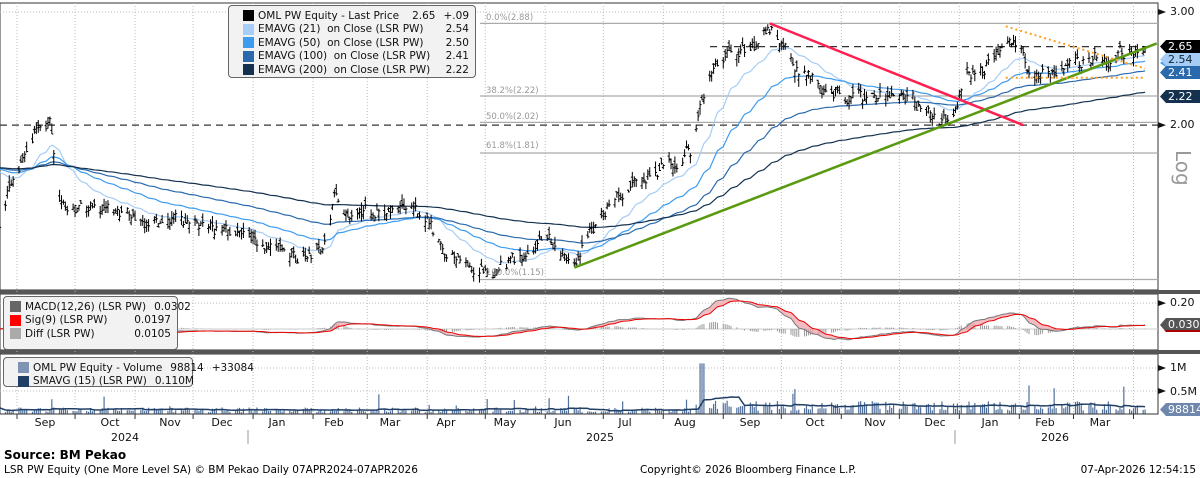 The image size is (1200, 478). I want to click on legend_main-row: EMAVG (21) on Close (LSR PW) 2.54, so click(356, 30).